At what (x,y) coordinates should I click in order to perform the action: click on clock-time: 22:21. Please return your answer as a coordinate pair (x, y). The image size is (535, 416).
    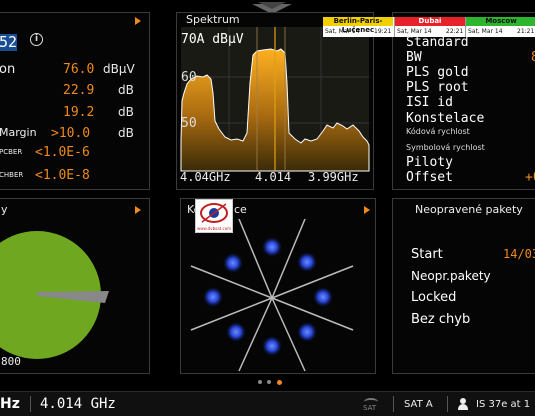
    Looking at the image, I should click on (455, 31).